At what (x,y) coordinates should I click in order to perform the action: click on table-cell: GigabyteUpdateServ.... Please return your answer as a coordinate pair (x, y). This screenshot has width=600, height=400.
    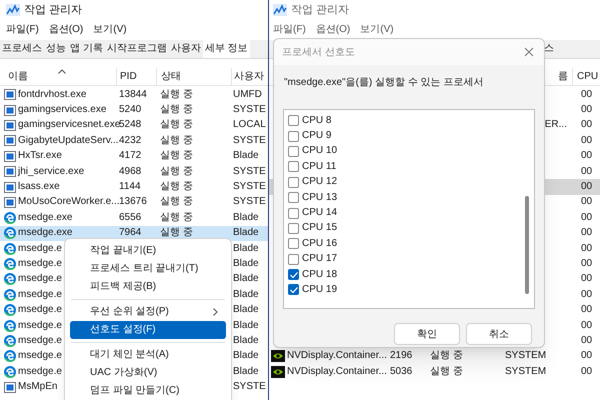
    Looking at the image, I should click on (68, 141).